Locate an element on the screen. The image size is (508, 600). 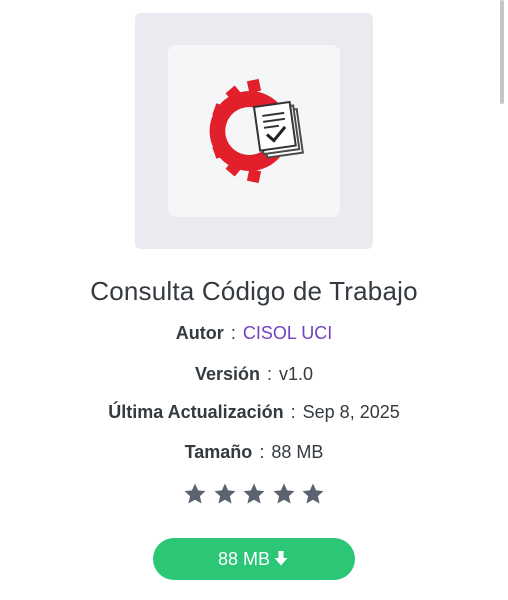
app-logo-icon is located at coordinates (256, 131).